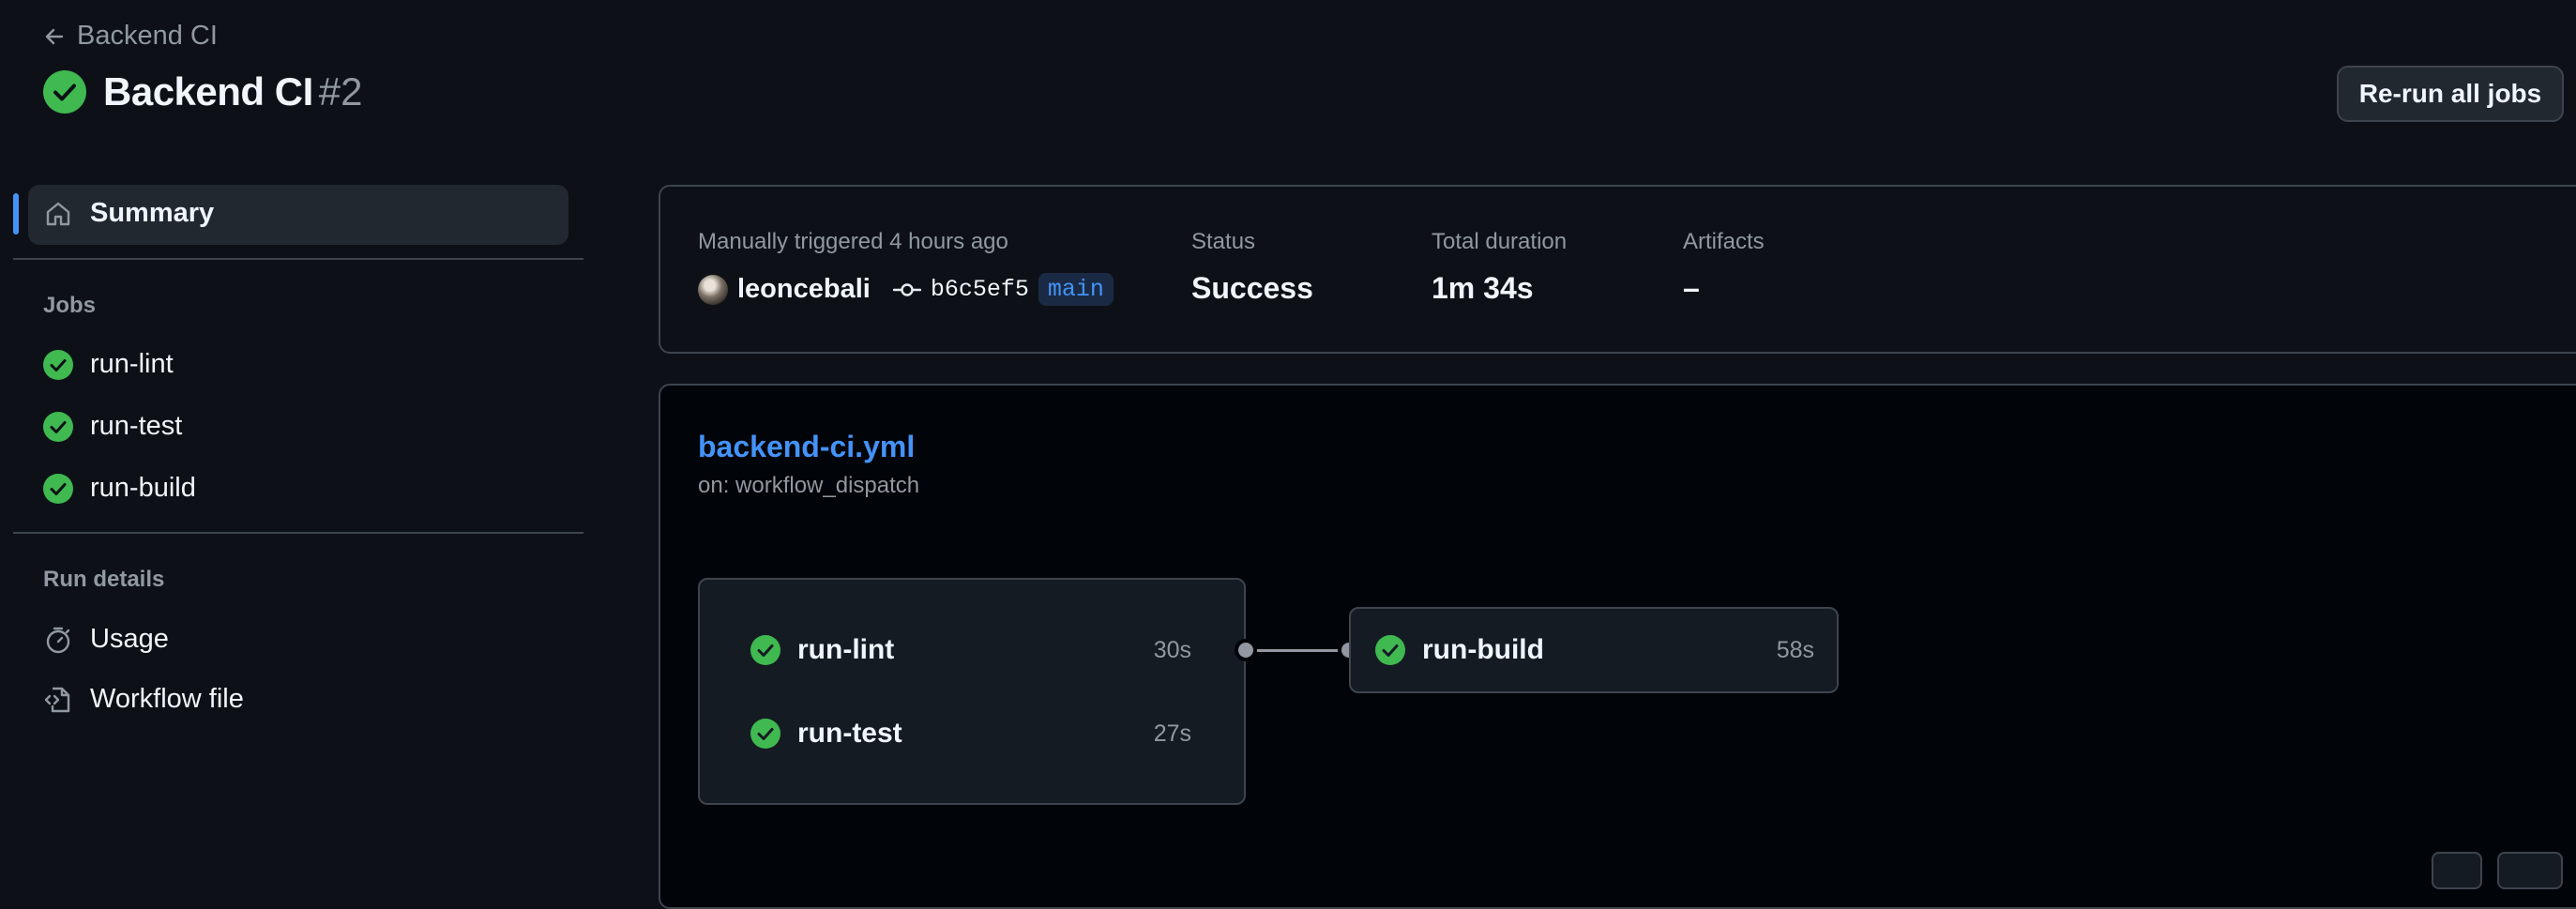 This screenshot has height=909, width=2576. Describe the element at coordinates (58, 700) in the screenshot. I see `file-code-icon` at that location.